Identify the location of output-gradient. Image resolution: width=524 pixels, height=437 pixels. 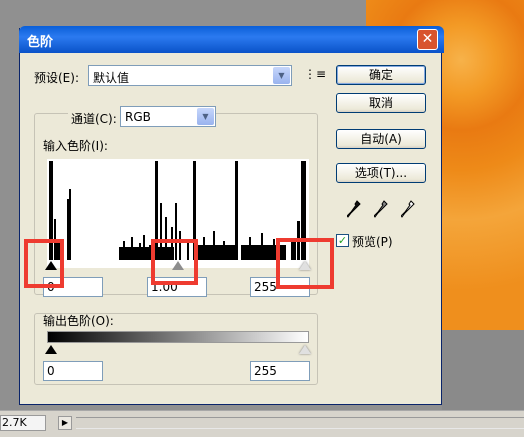
(178, 337).